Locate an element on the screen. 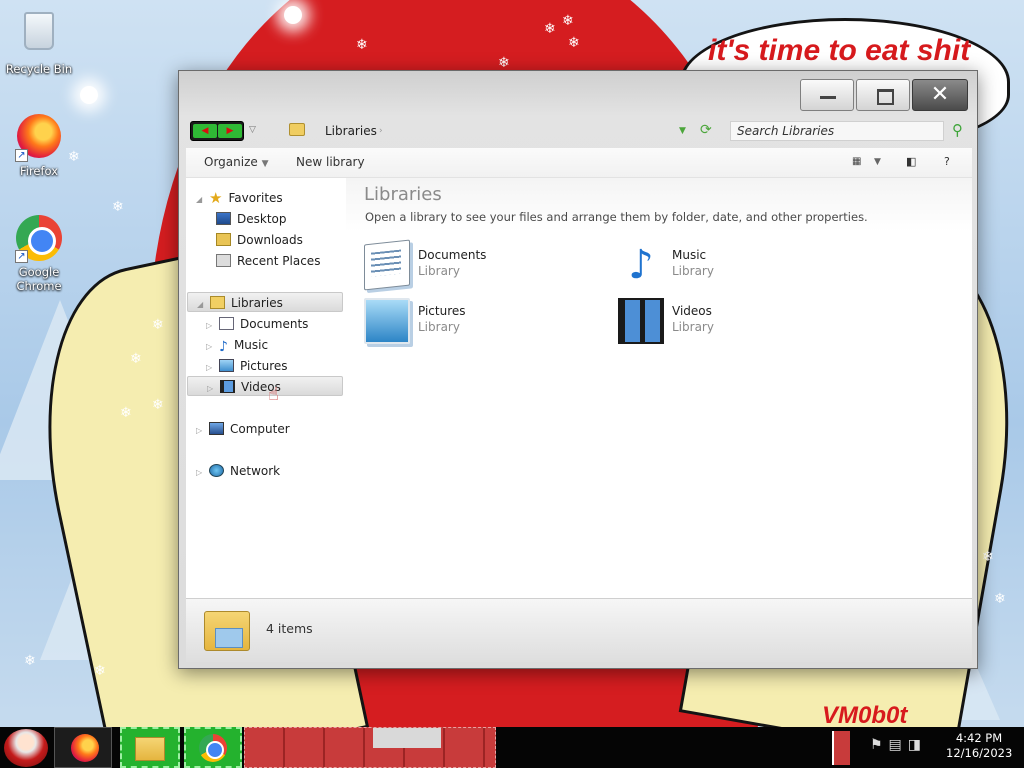  maximize-button is located at coordinates (883, 95).